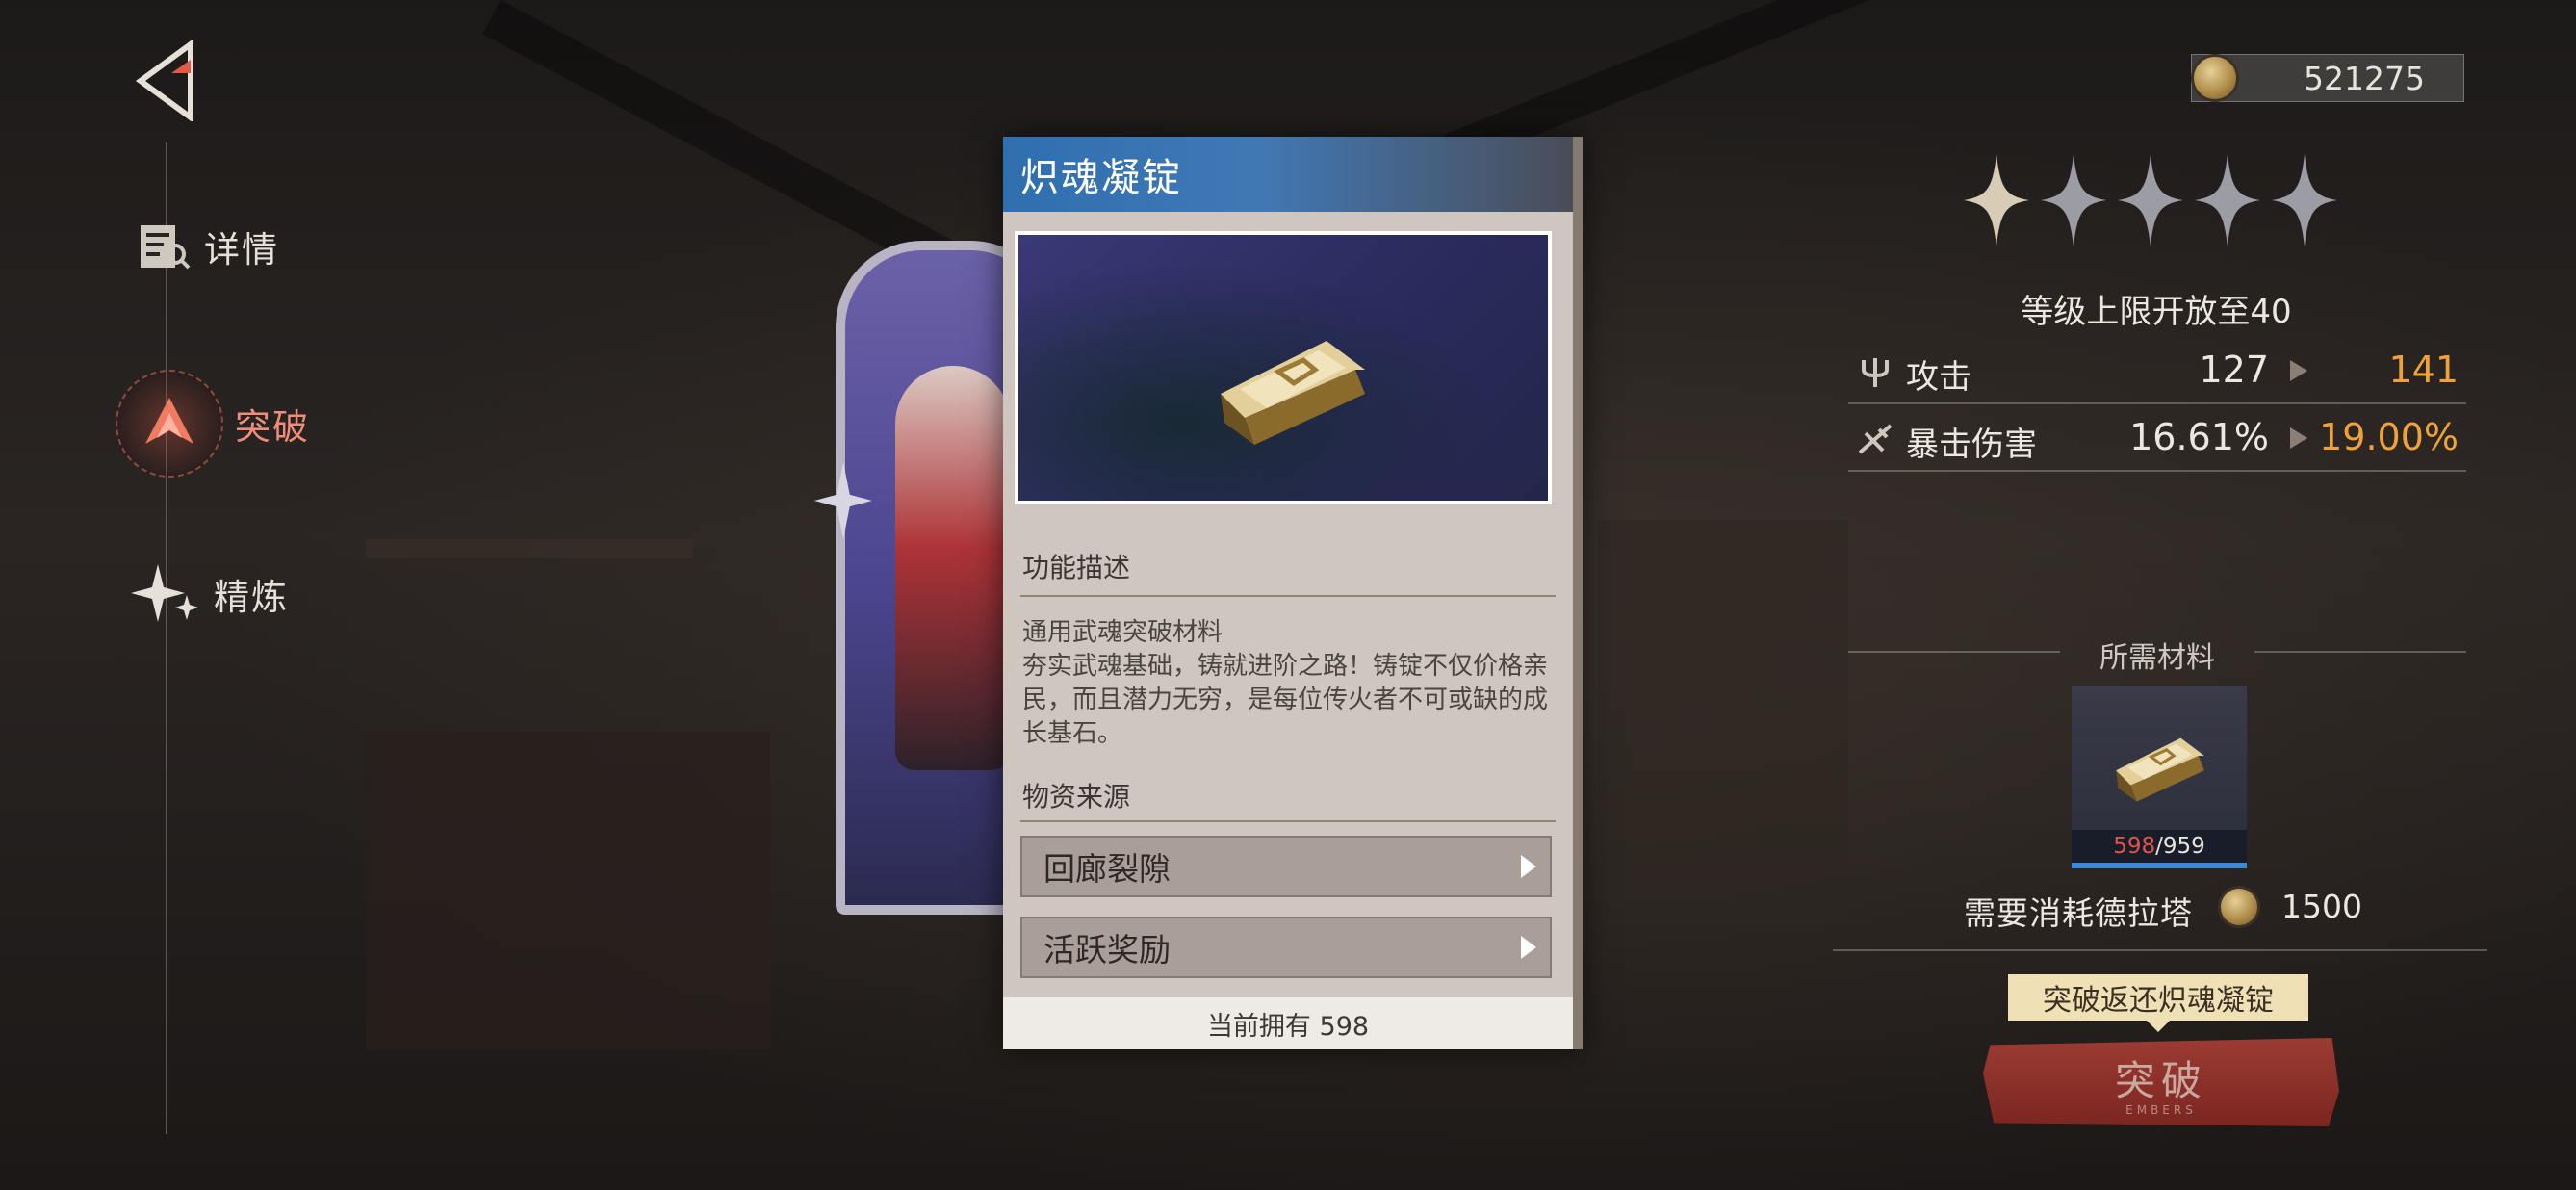  What do you see at coordinates (2364, 78) in the screenshot?
I see `currency-amount: 521275` at bounding box center [2364, 78].